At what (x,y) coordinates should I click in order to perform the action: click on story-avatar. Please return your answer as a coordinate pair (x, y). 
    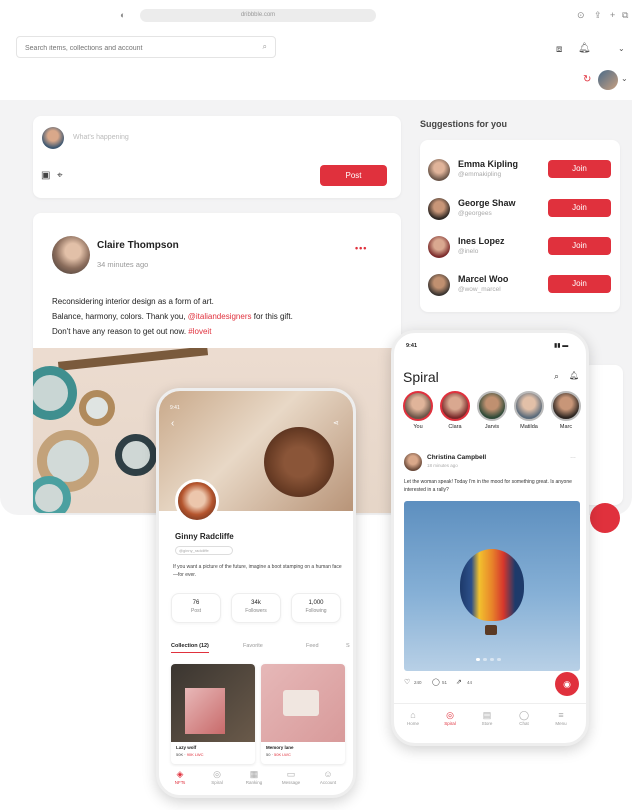
    Looking at the image, I should click on (566, 406).